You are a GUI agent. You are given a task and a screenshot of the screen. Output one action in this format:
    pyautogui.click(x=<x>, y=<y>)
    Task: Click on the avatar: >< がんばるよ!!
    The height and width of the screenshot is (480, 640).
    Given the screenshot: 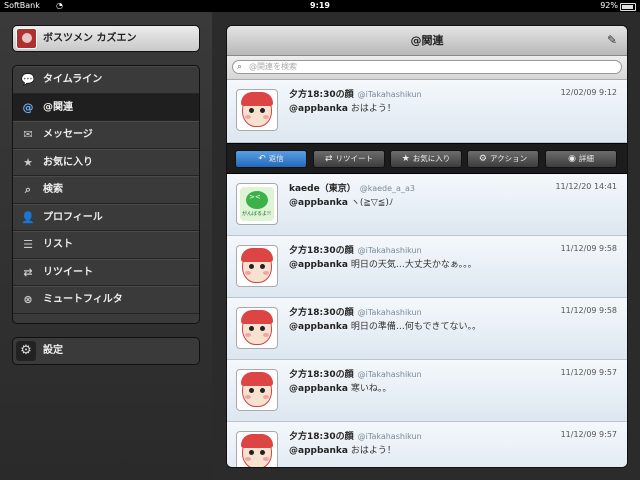 What is the action you would take?
    pyautogui.click(x=257, y=204)
    